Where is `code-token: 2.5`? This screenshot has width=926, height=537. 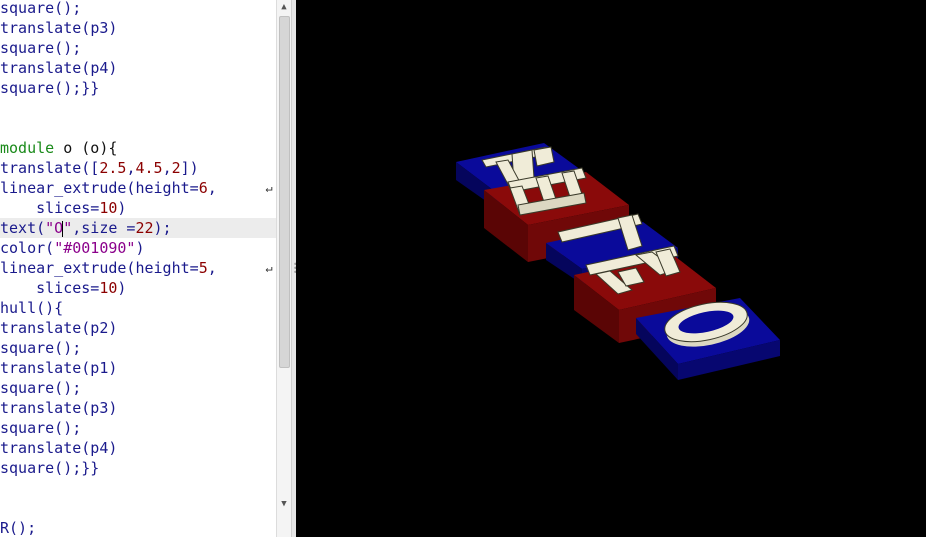
code-token: 2.5 is located at coordinates (113, 168).